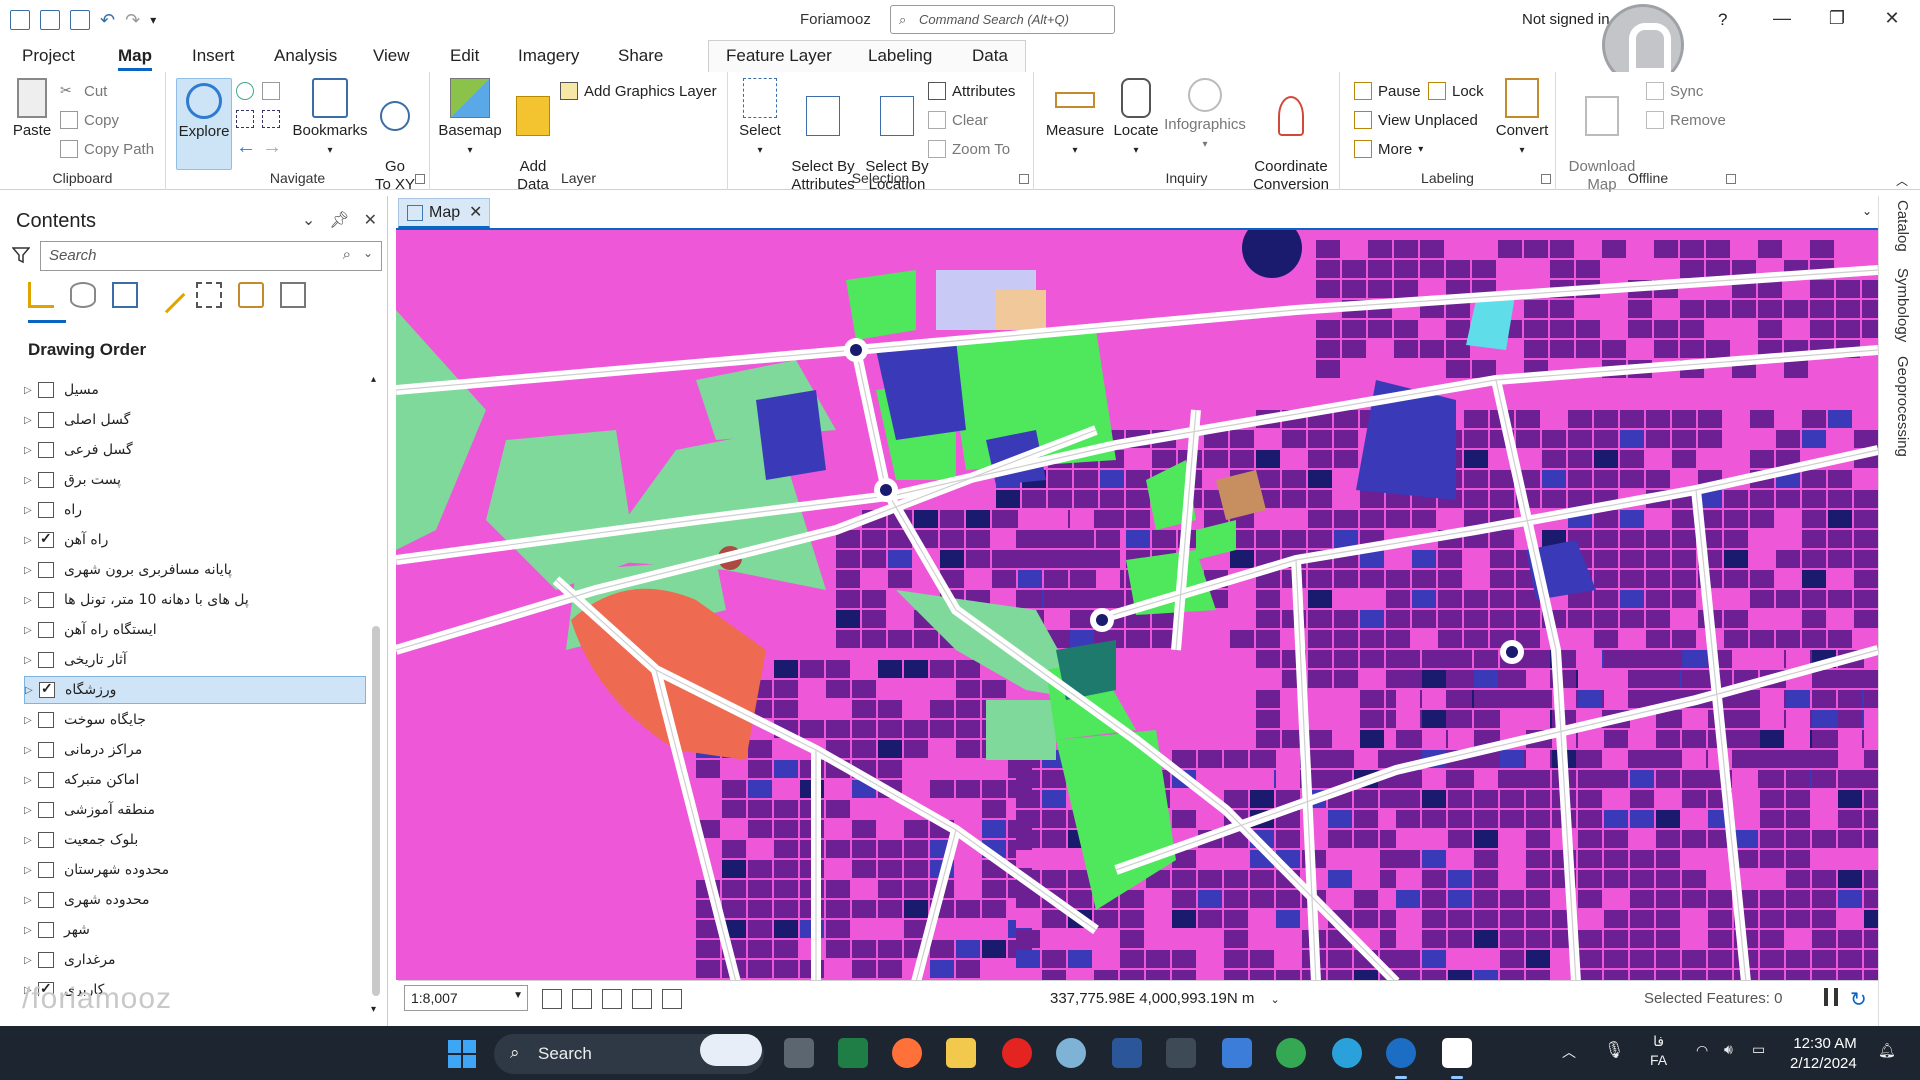 This screenshot has width=1920, height=1080. What do you see at coordinates (971, 91) in the screenshot?
I see `attributes-button: Attributes` at bounding box center [971, 91].